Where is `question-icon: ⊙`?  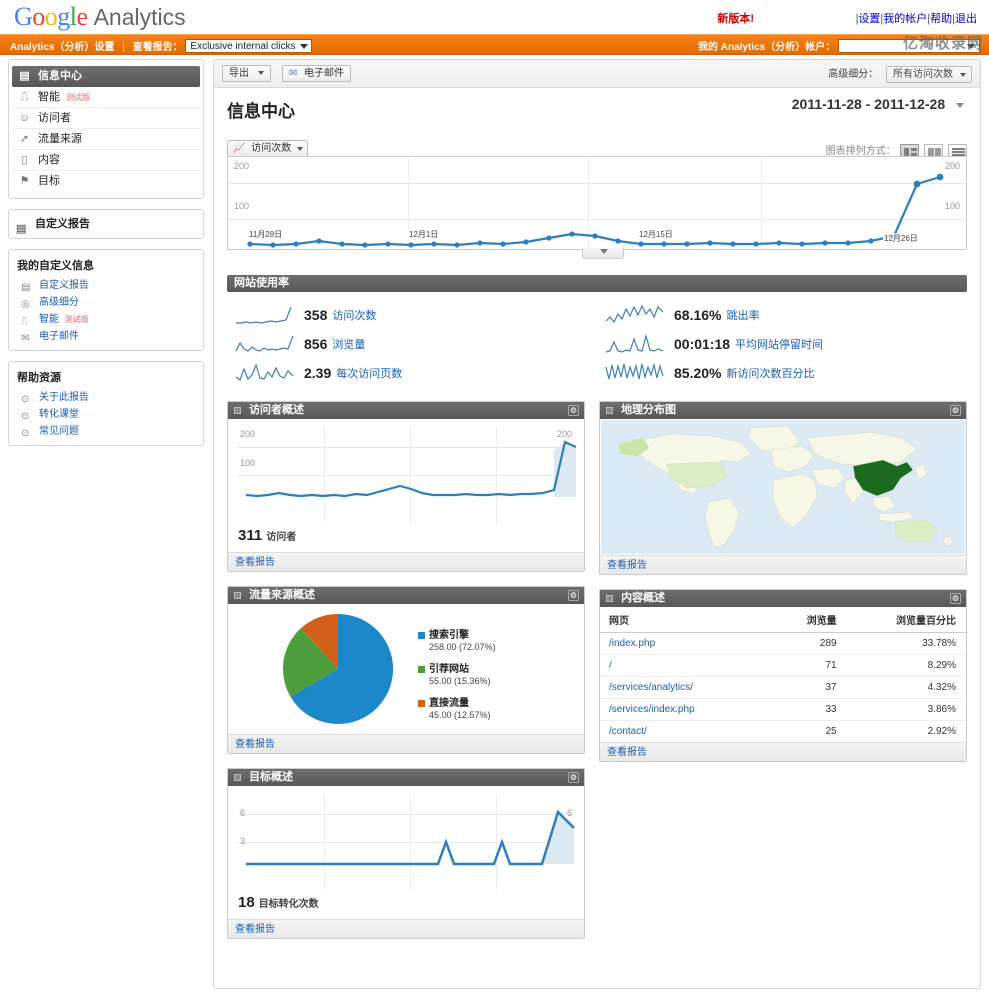 question-icon: ⊙ is located at coordinates (25, 433).